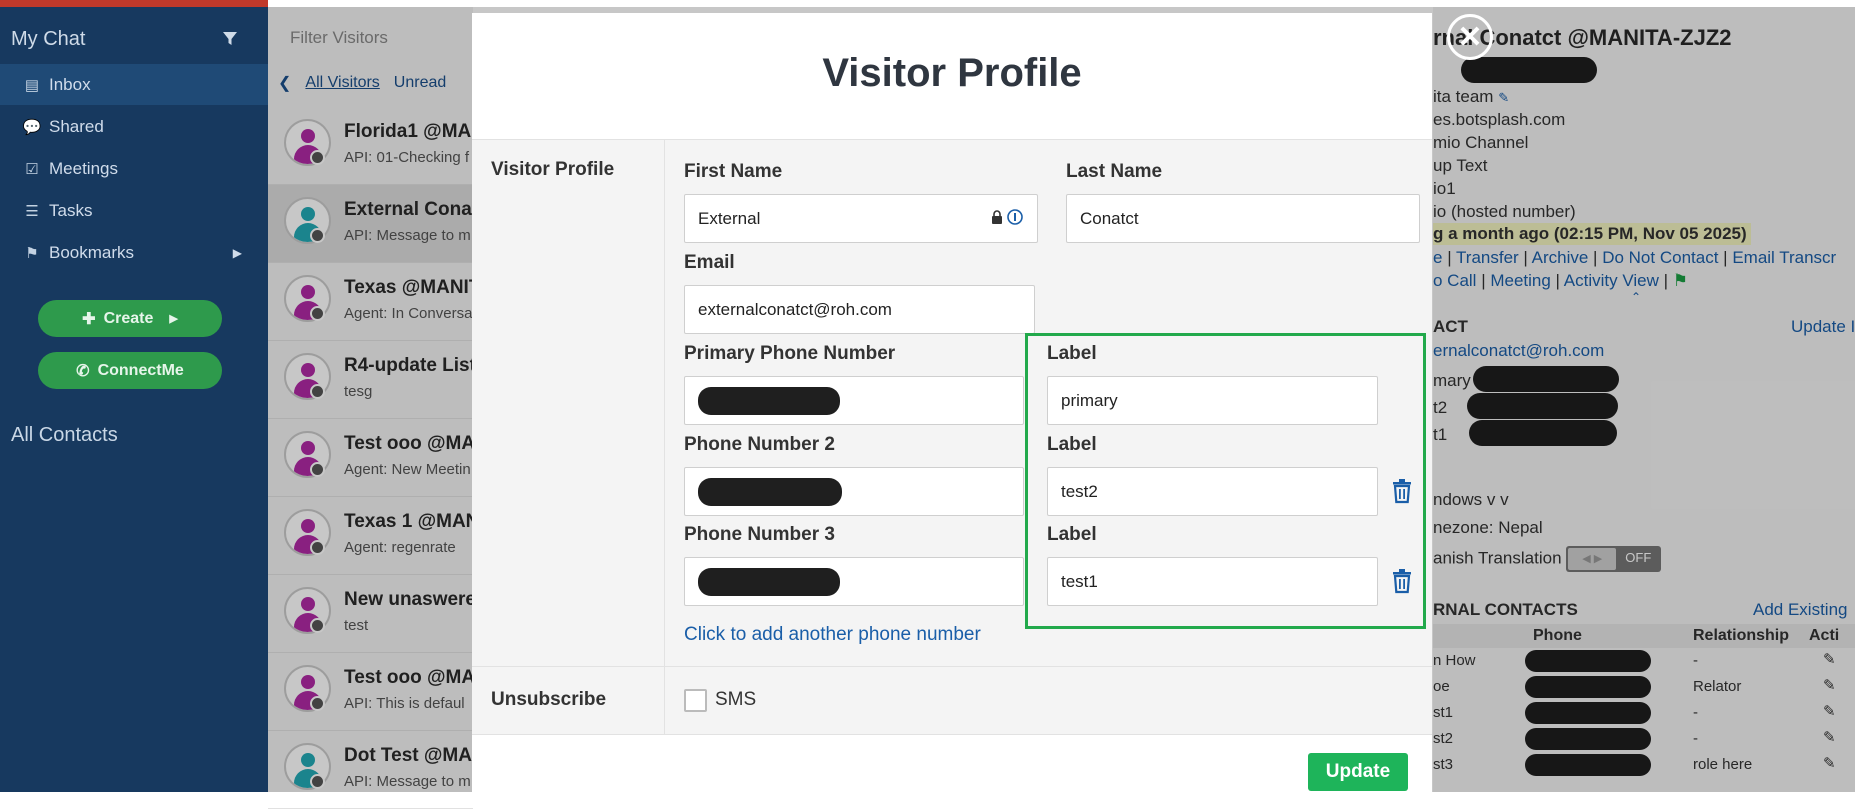 This screenshot has height=809, width=1855. I want to click on bookmark-icon: ⚑, so click(32, 253).